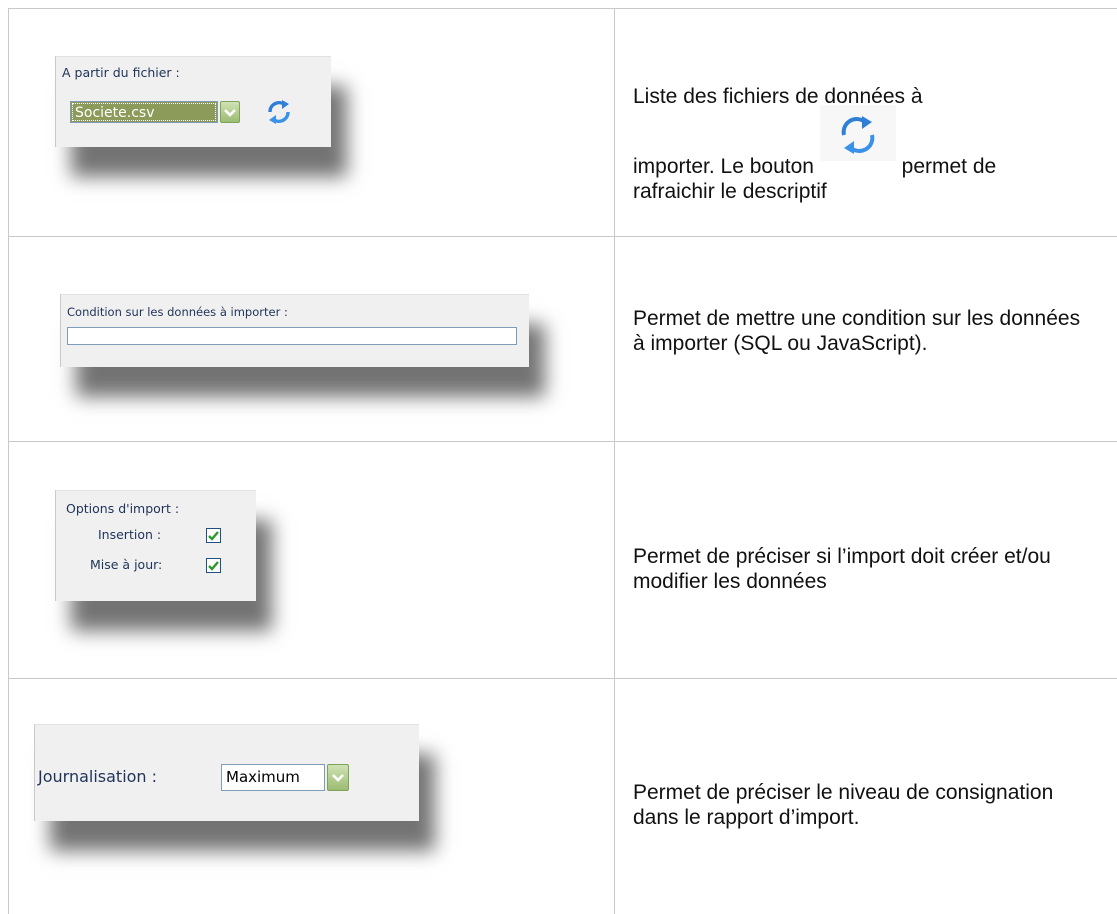 The width and height of the screenshot is (1117, 914). I want to click on logging-label: Journalisation :, so click(98, 776).